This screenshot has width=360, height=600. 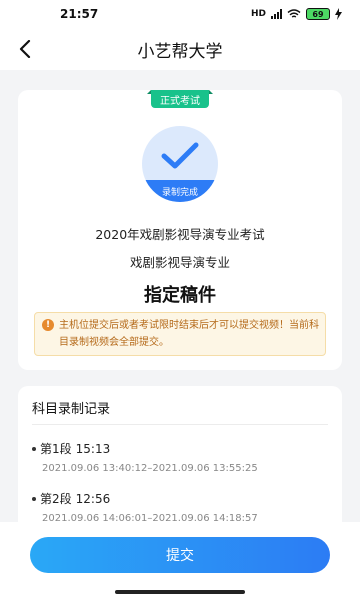 I want to click on nav-bar: 小艺帮大学, so click(x=180, y=49).